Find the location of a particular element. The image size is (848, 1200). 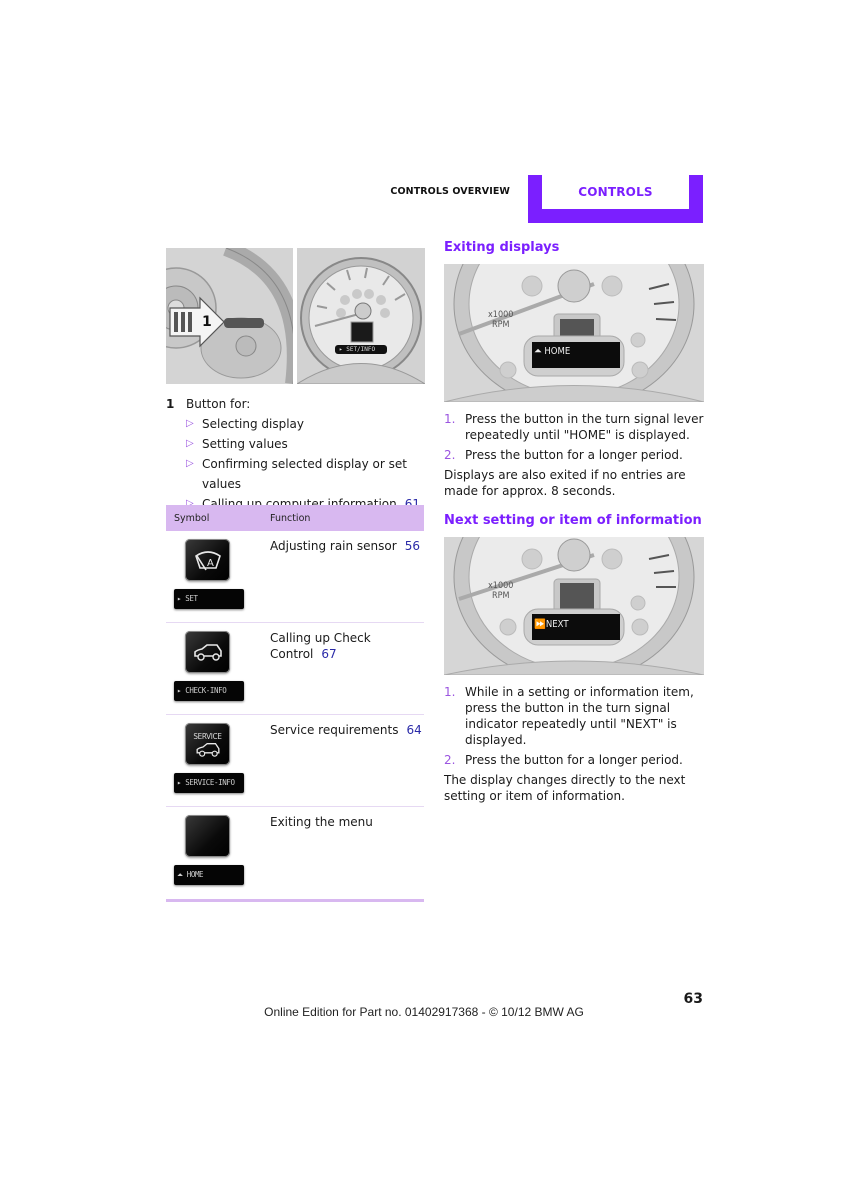

function-text: Exiting the menu is located at coordinates (321, 822).